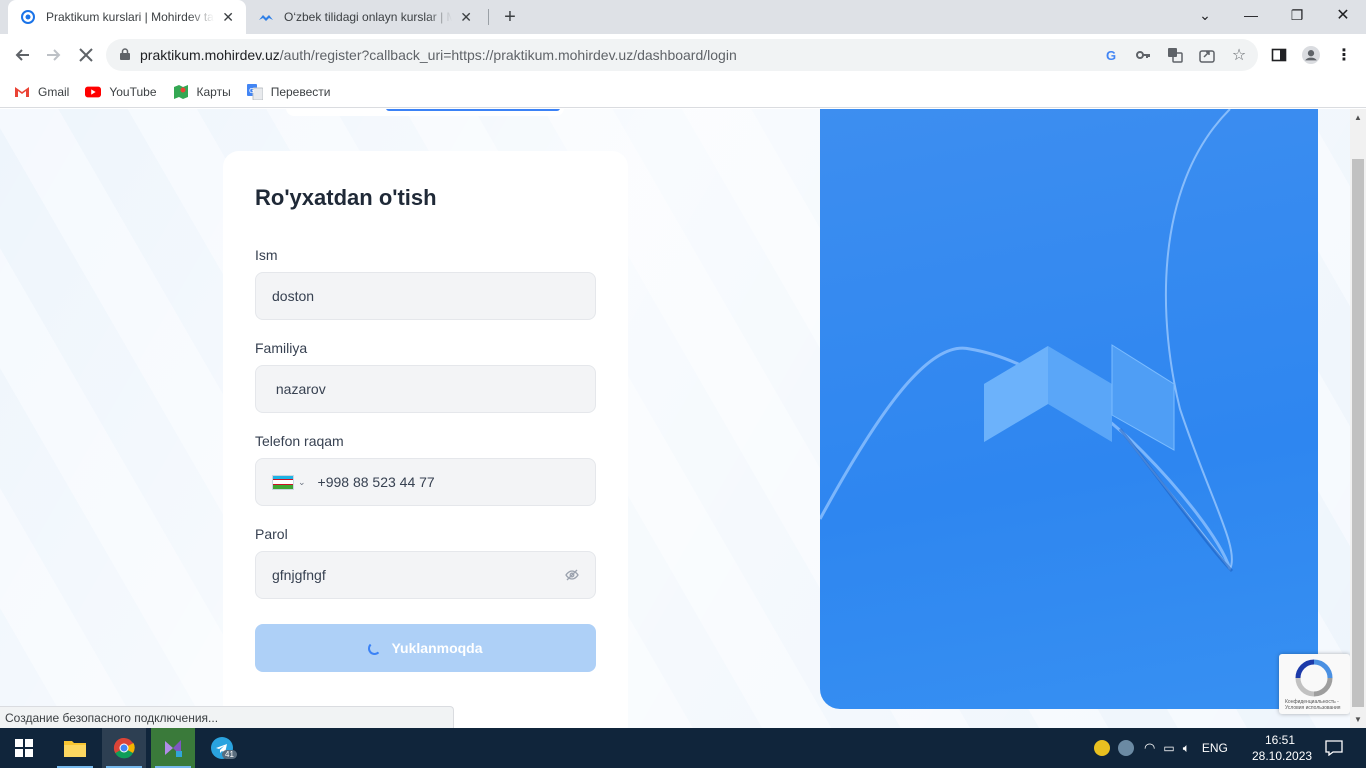  Describe the element at coordinates (1358, 719) in the screenshot. I see `scroll-down-arrow-icon: ▼` at that location.